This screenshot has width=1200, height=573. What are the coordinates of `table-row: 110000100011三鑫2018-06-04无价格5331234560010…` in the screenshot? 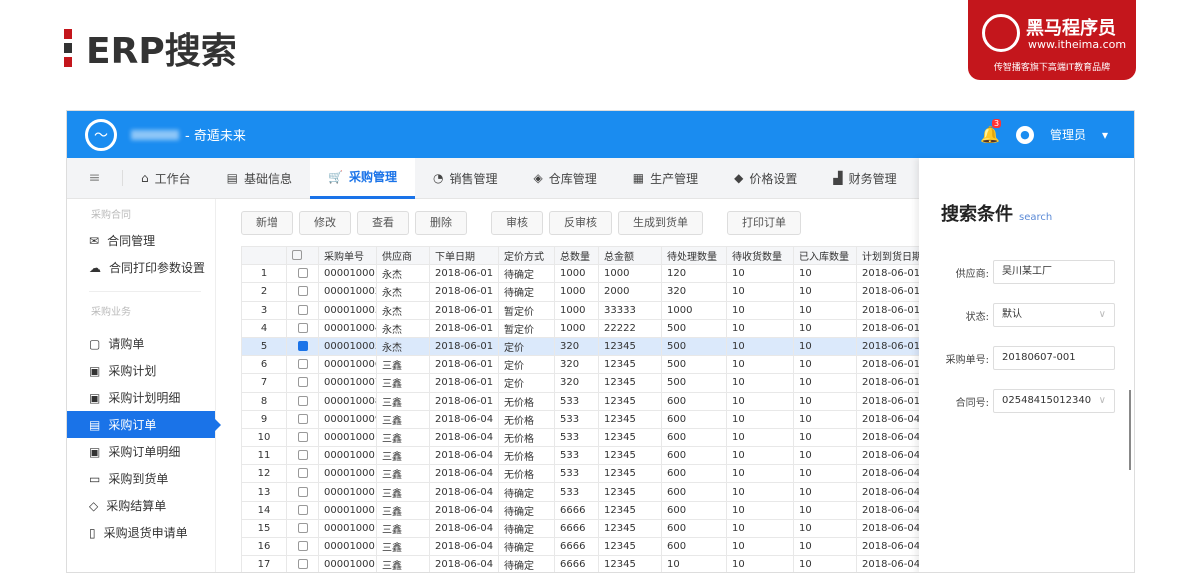 It's located at (581, 456).